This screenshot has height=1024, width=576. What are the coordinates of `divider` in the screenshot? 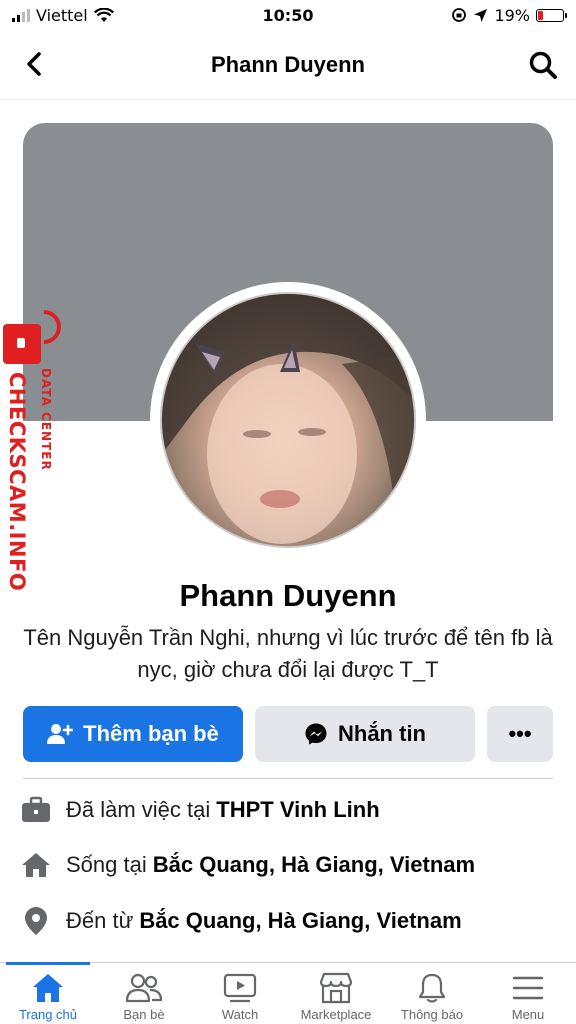 It's located at (288, 778).